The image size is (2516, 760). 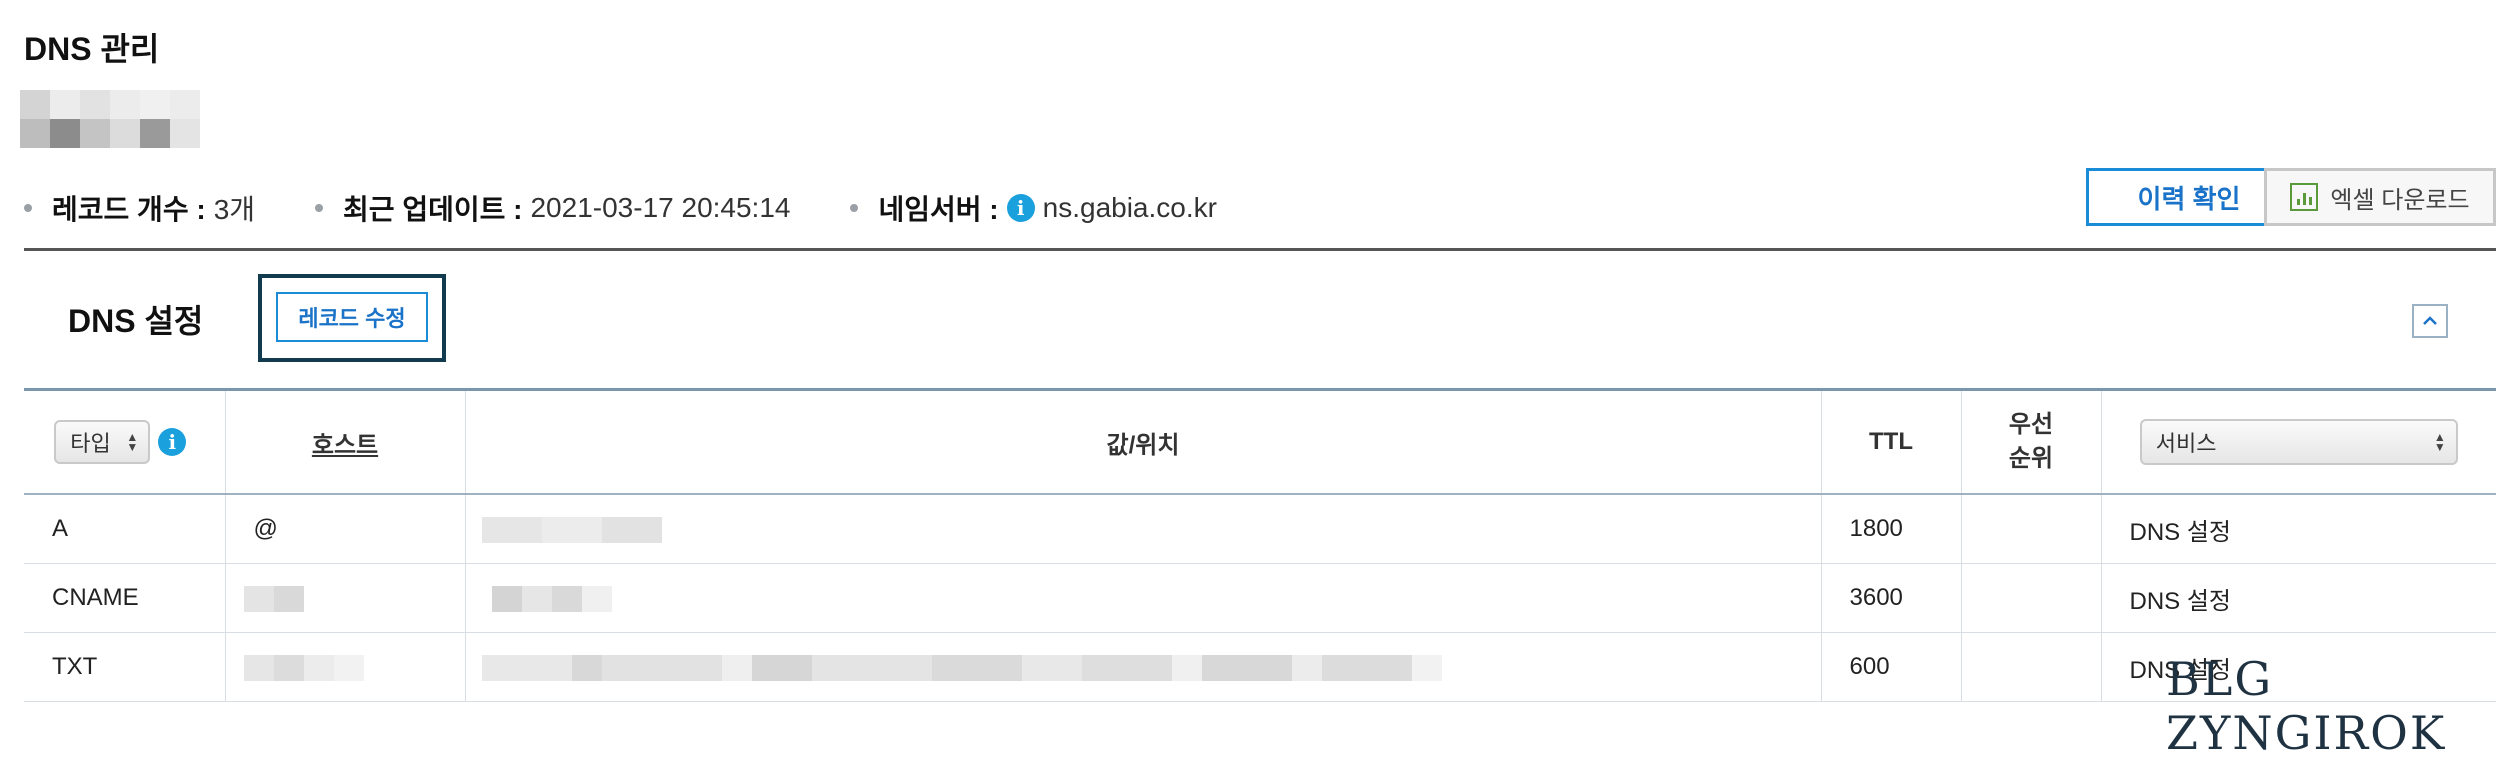 I want to click on last-update-value: 2021-03-17 20:45:14, so click(x=660, y=207).